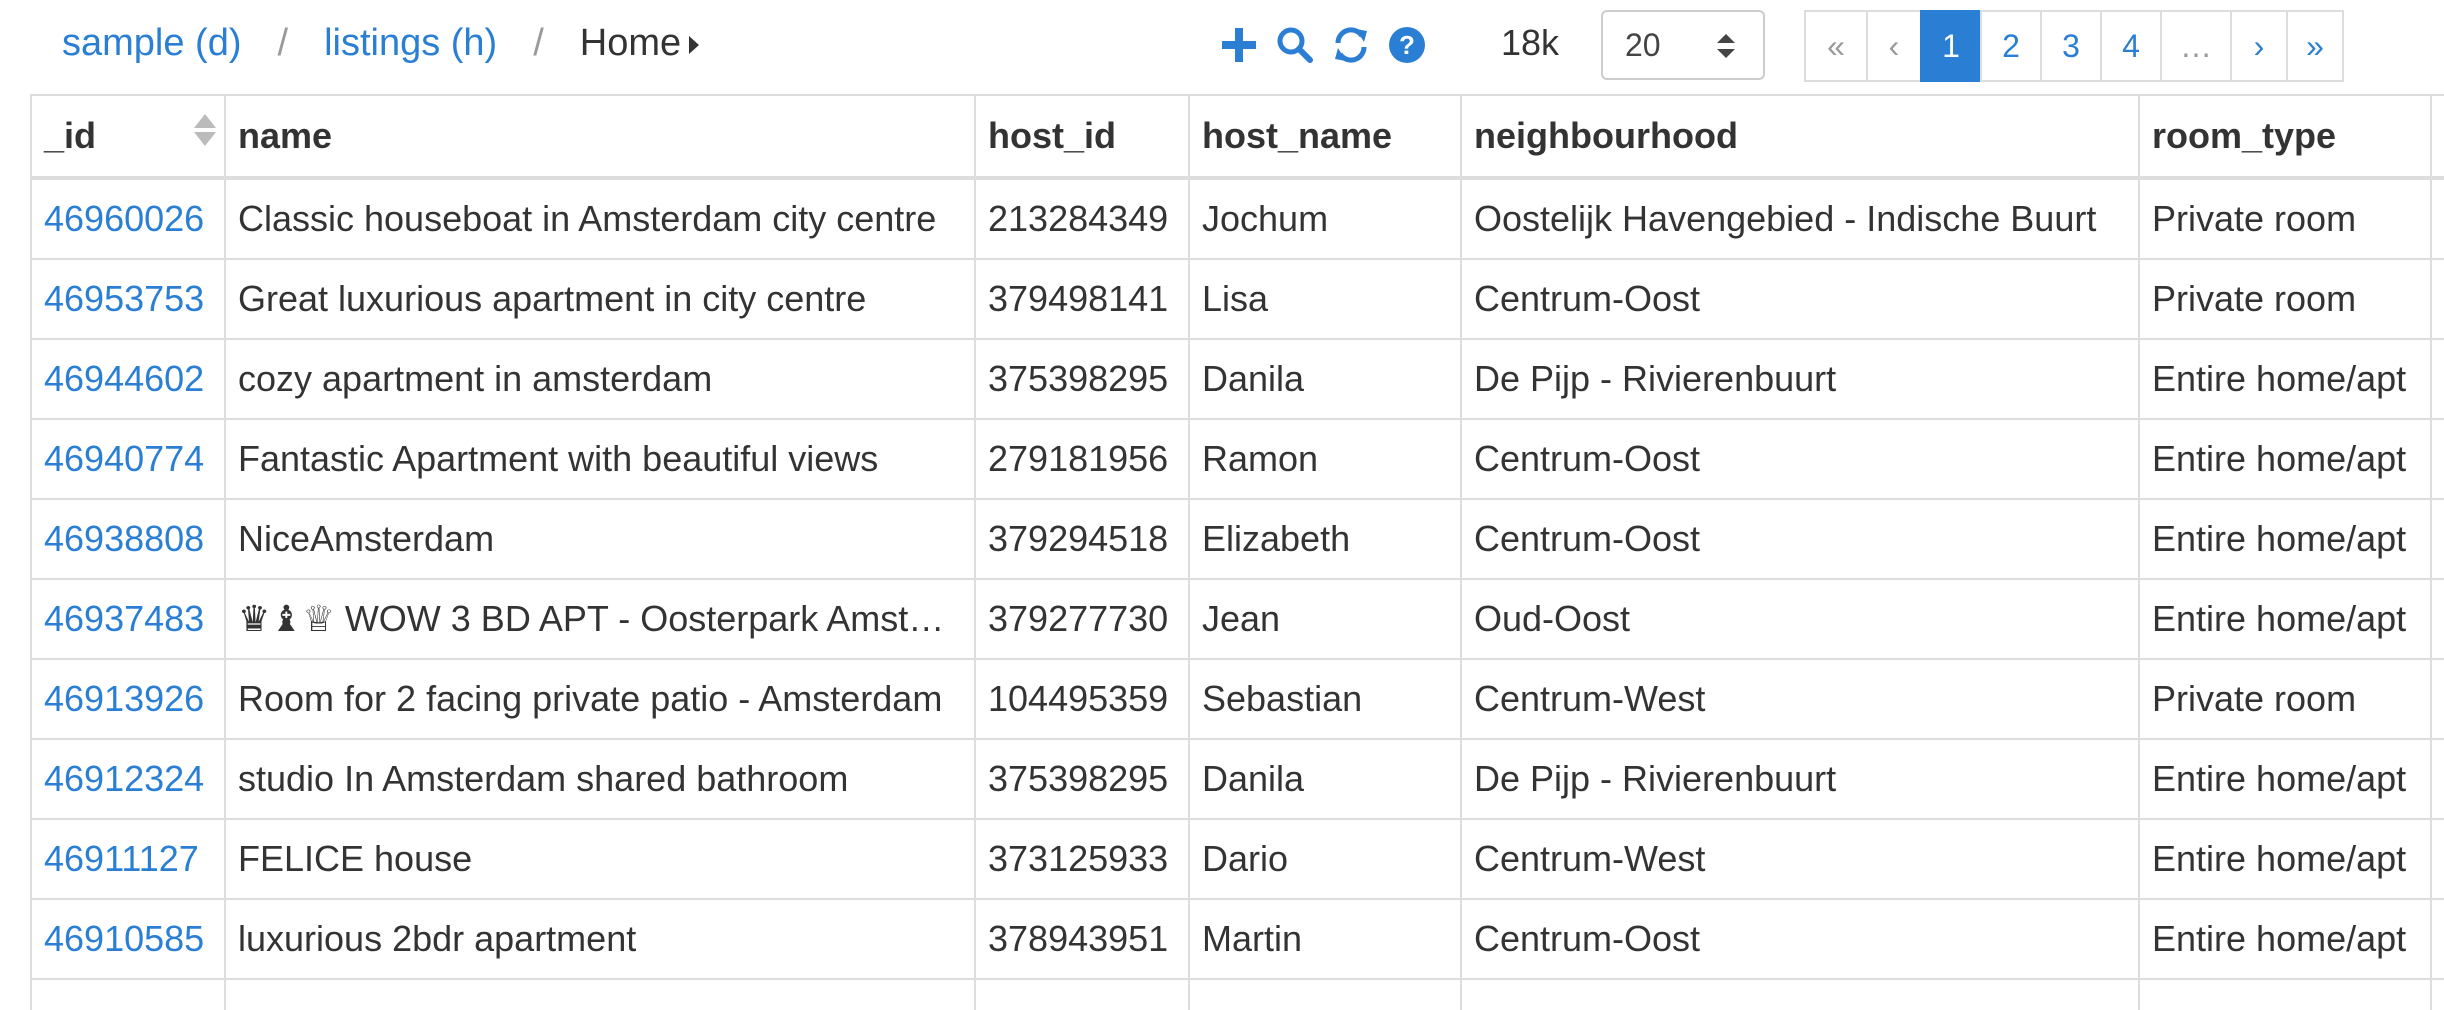  I want to click on host-name-cell: Ramon, so click(1325, 459).